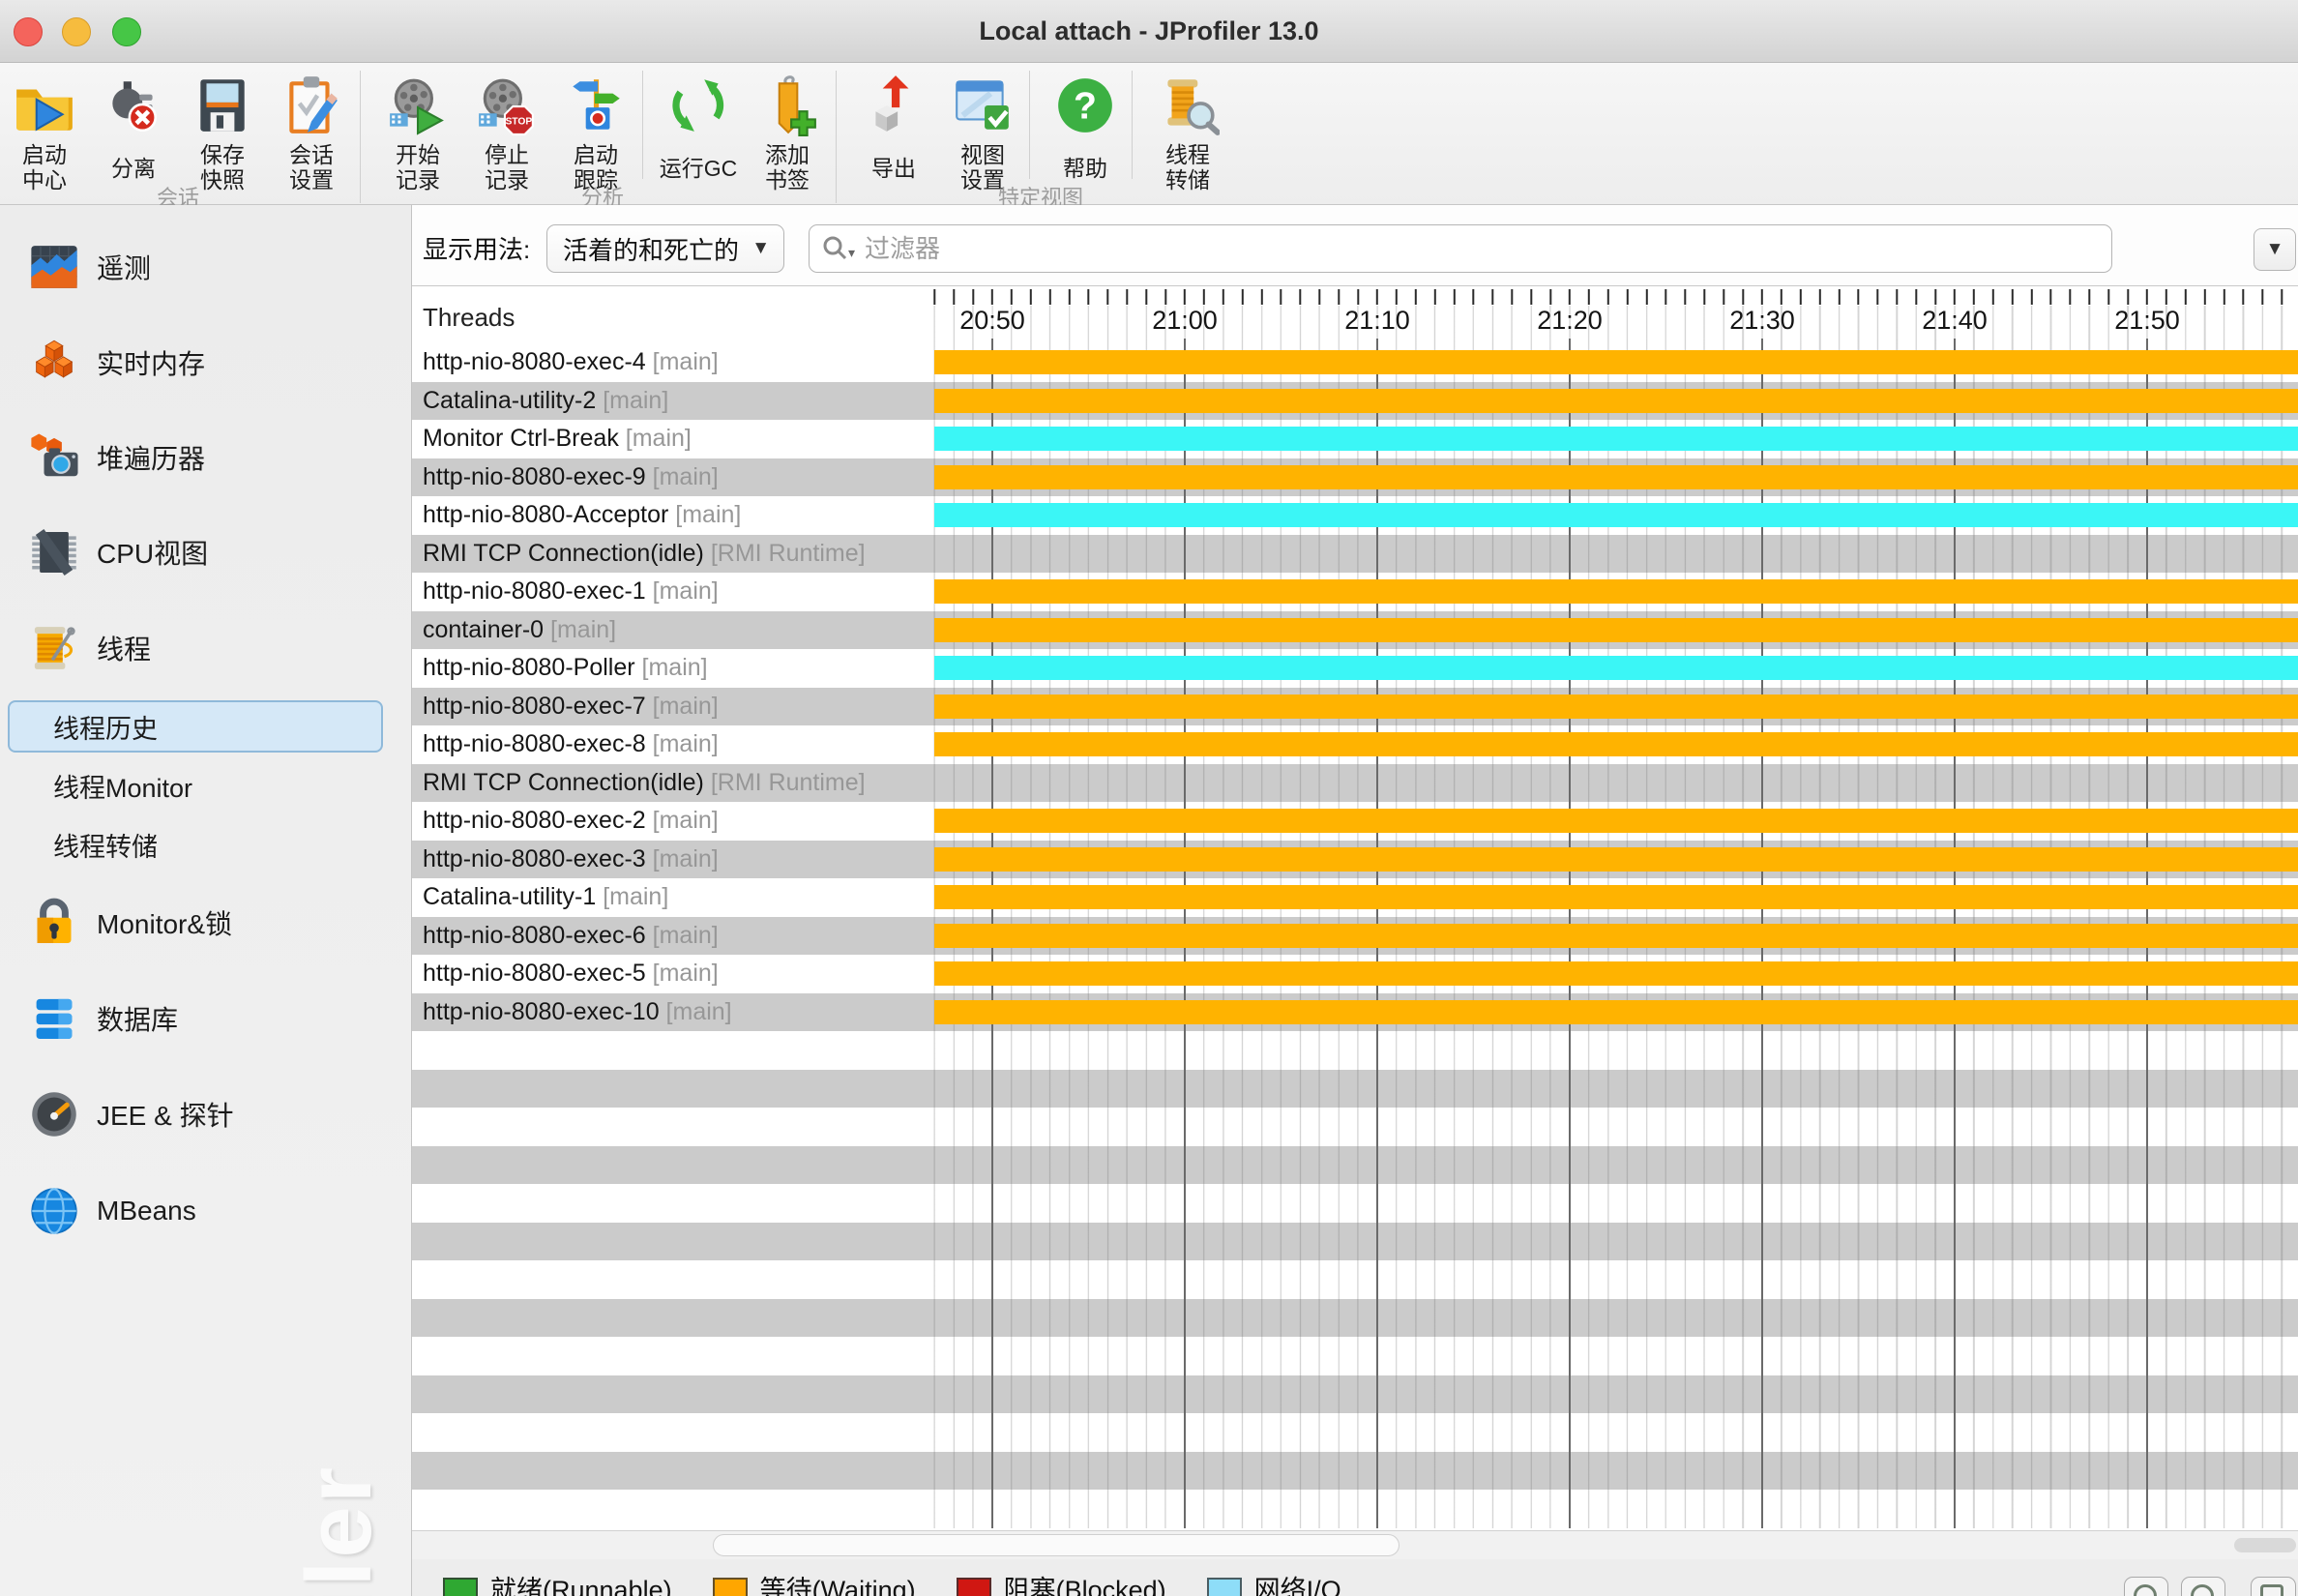 The image size is (2298, 1596). What do you see at coordinates (1056, 1545) in the screenshot?
I see `horizontal-scrollbar-thumb` at bounding box center [1056, 1545].